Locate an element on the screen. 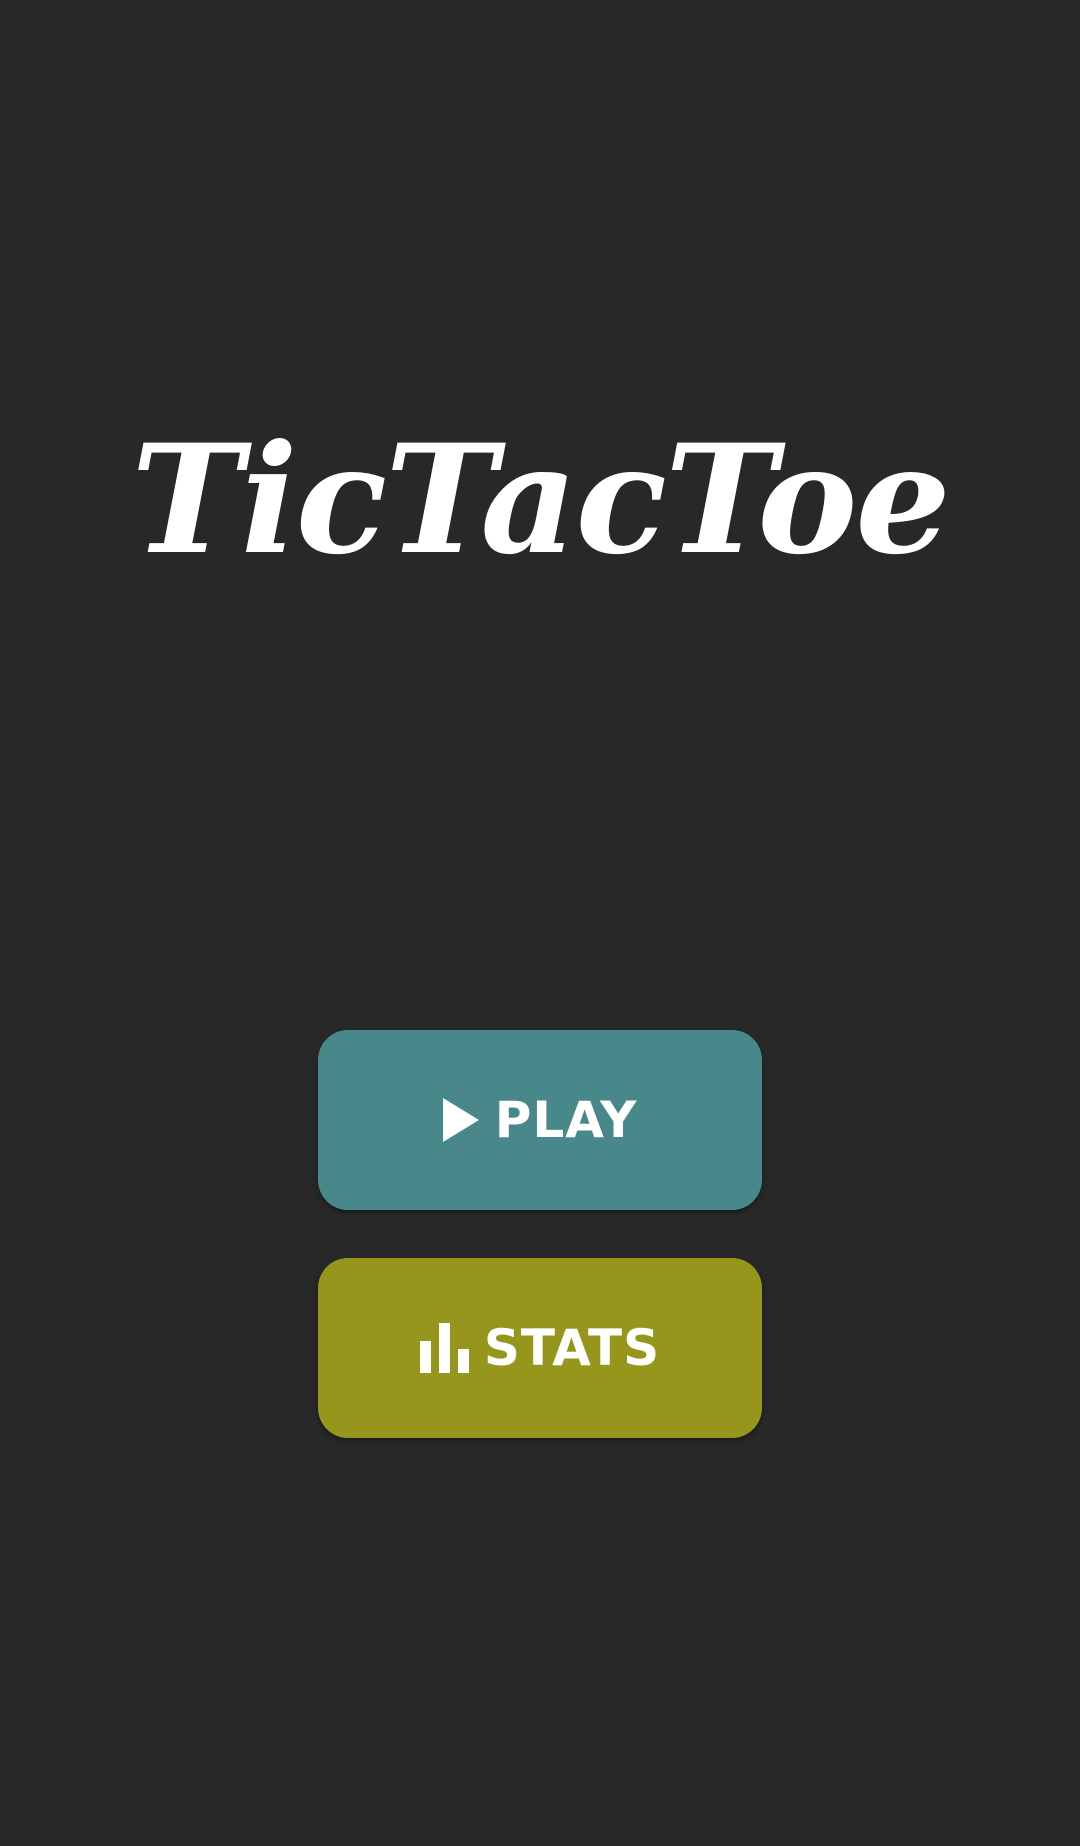  play-button: PLAY is located at coordinates (540, 1120).